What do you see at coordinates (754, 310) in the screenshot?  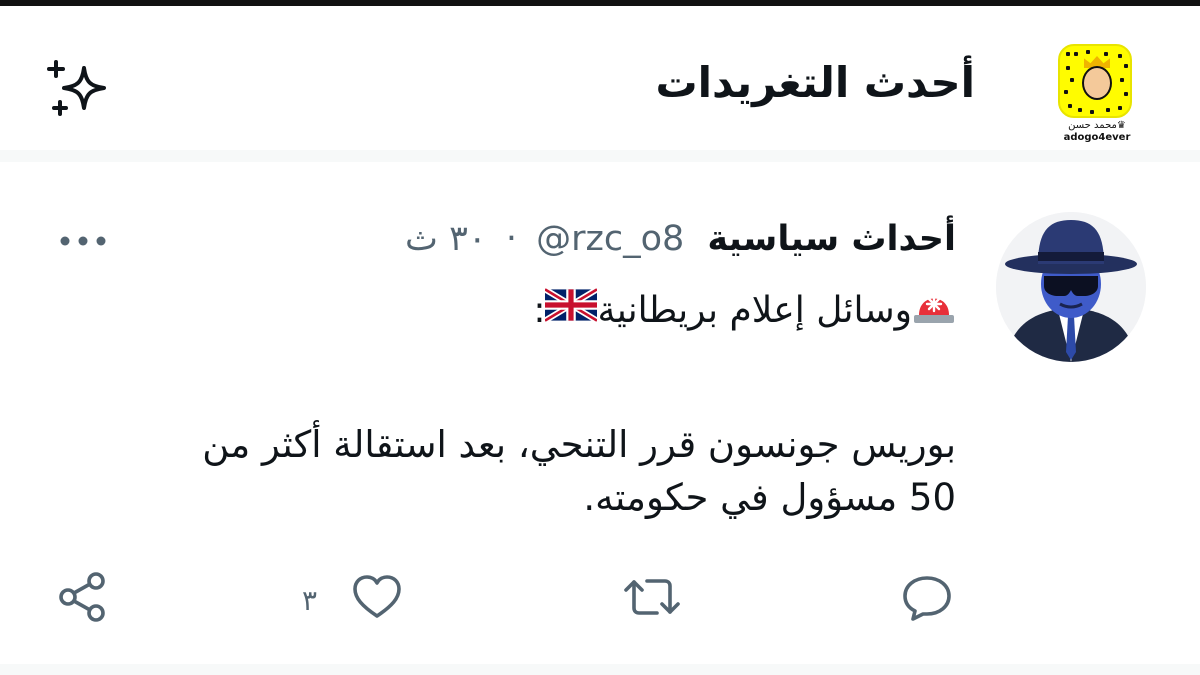 I see `intro-text: وسائل إعلام بريطانية` at bounding box center [754, 310].